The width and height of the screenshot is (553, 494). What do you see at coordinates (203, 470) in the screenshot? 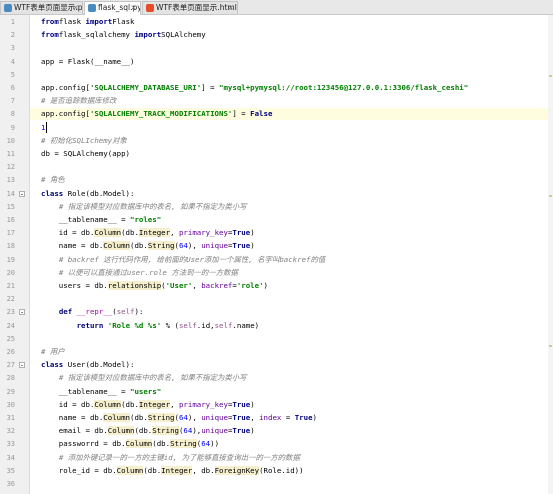
I see `code-token: , db.` at bounding box center [203, 470].